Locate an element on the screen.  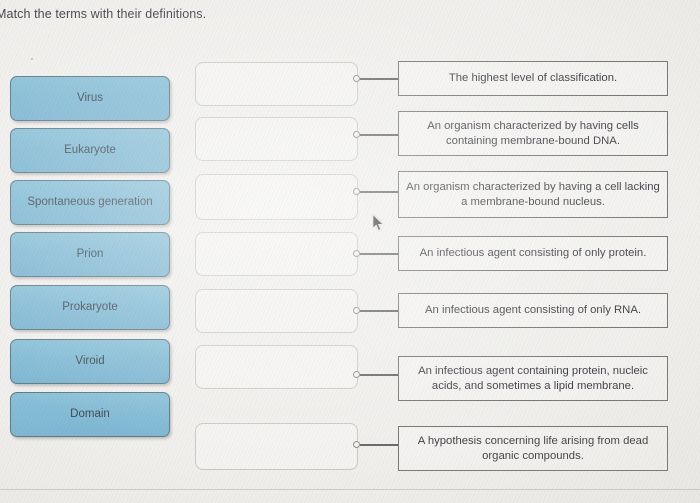
term-tile-label: Spontaneous generation is located at coordinates (90, 201).